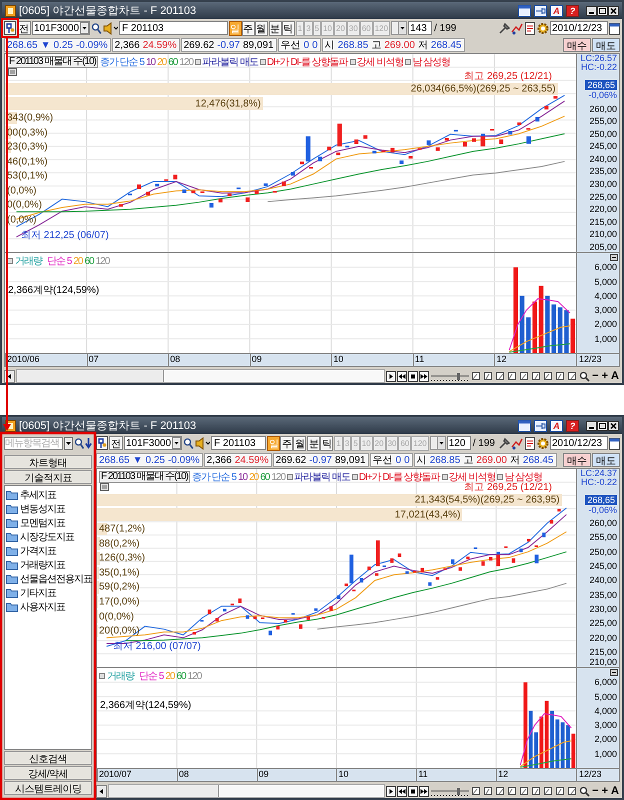  What do you see at coordinates (209, 360) in the screenshot?
I see `axis-label: 08` at bounding box center [209, 360].